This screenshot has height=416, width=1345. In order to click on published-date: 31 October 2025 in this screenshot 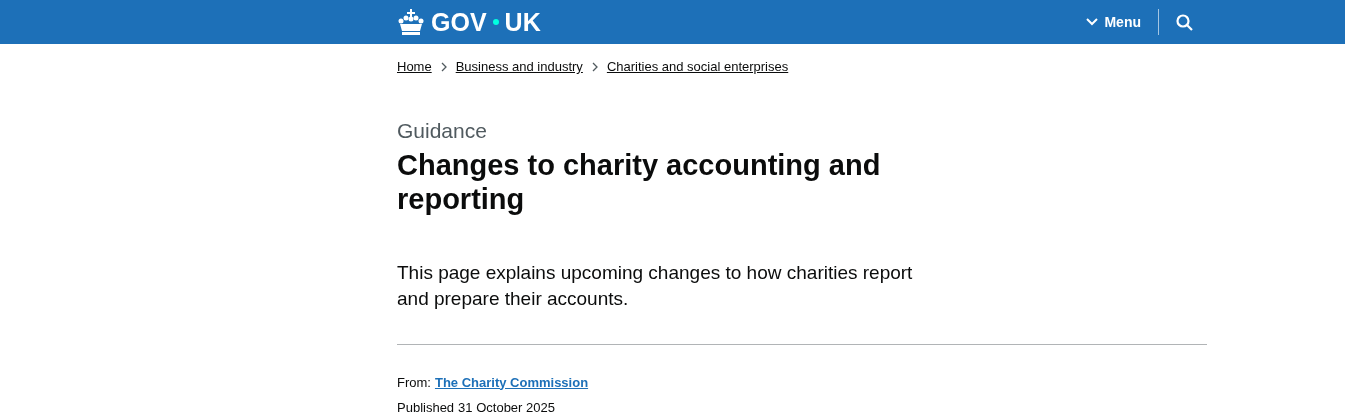, I will do `click(506, 407)`.